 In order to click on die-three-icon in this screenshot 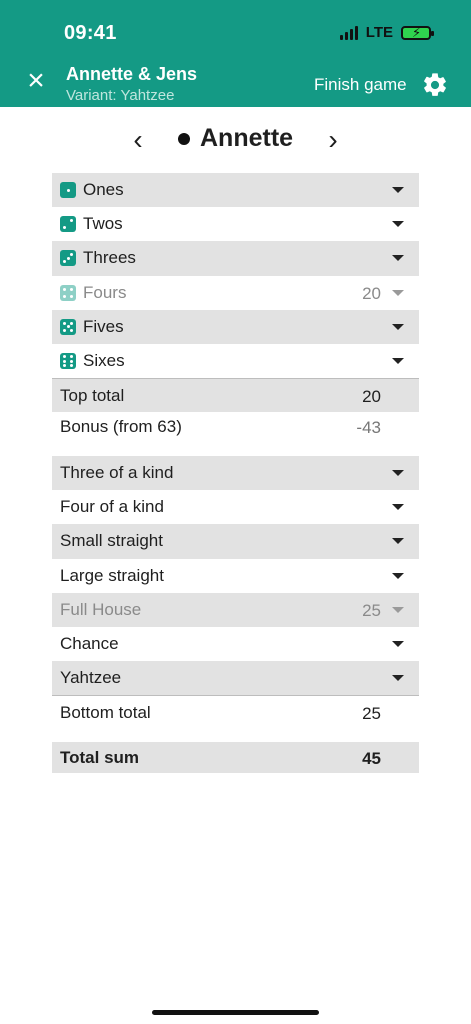, I will do `click(68, 258)`.